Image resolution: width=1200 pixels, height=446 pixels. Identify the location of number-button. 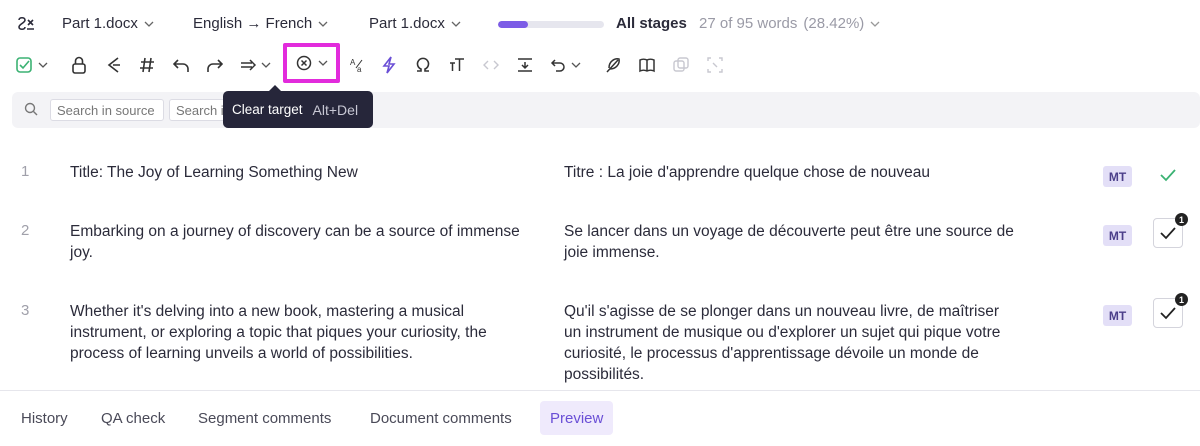
(147, 65).